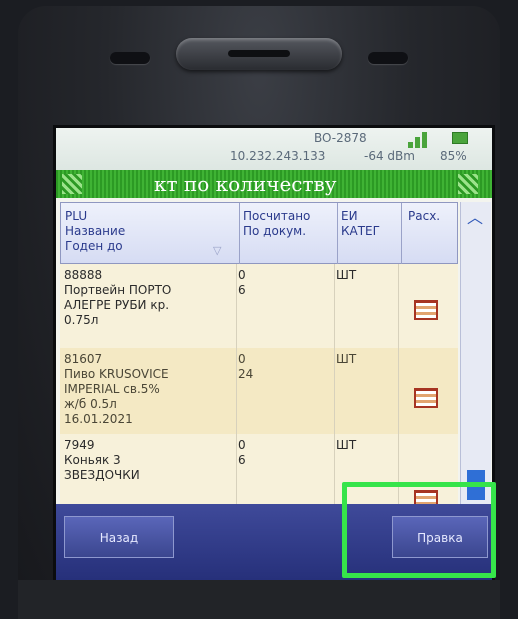 Image resolution: width=518 pixels, height=619 pixels. Describe the element at coordinates (453, 156) in the screenshot. I see `battery-level: 85%` at that location.